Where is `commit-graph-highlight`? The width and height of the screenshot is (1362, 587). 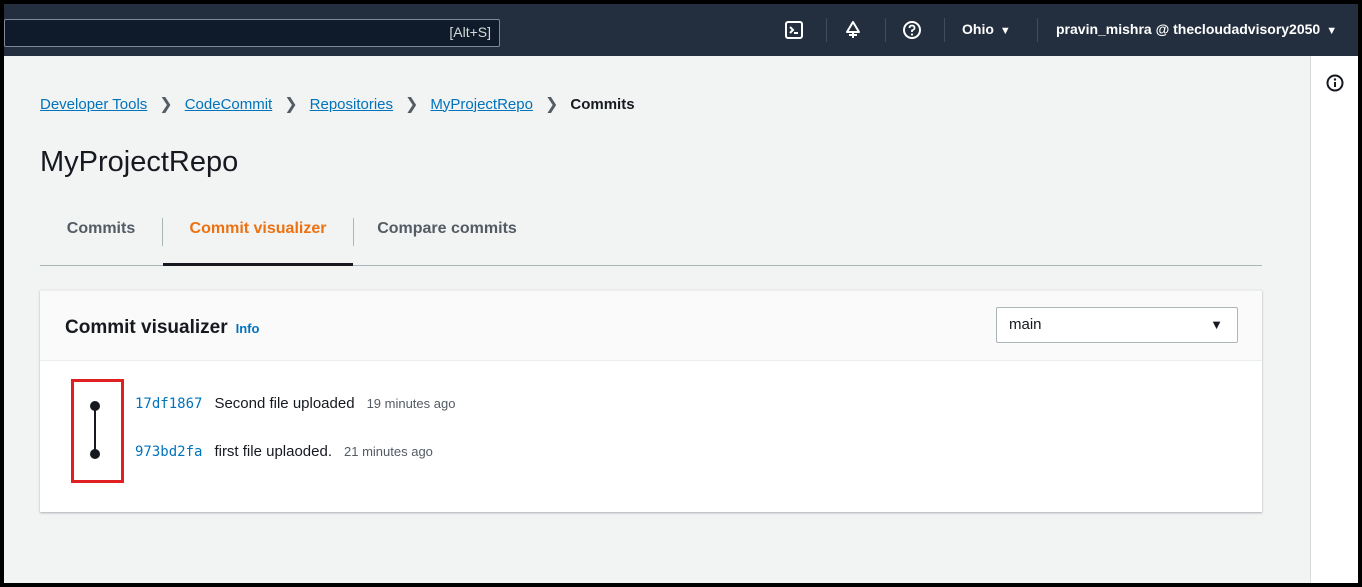
commit-graph-highlight is located at coordinates (97, 431).